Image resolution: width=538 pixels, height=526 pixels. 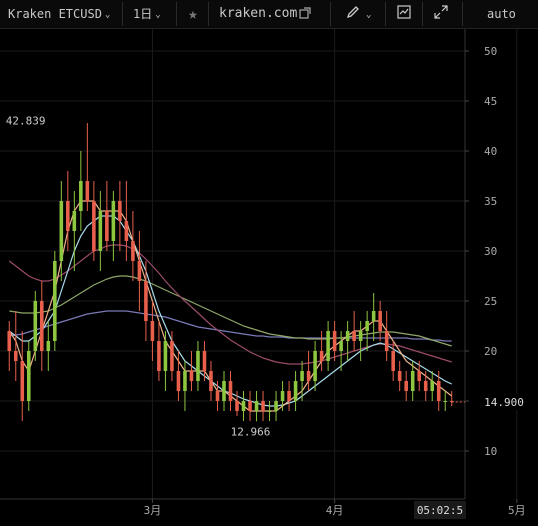 What do you see at coordinates (490, 151) in the screenshot?
I see `price-tick-label: 40` at bounding box center [490, 151].